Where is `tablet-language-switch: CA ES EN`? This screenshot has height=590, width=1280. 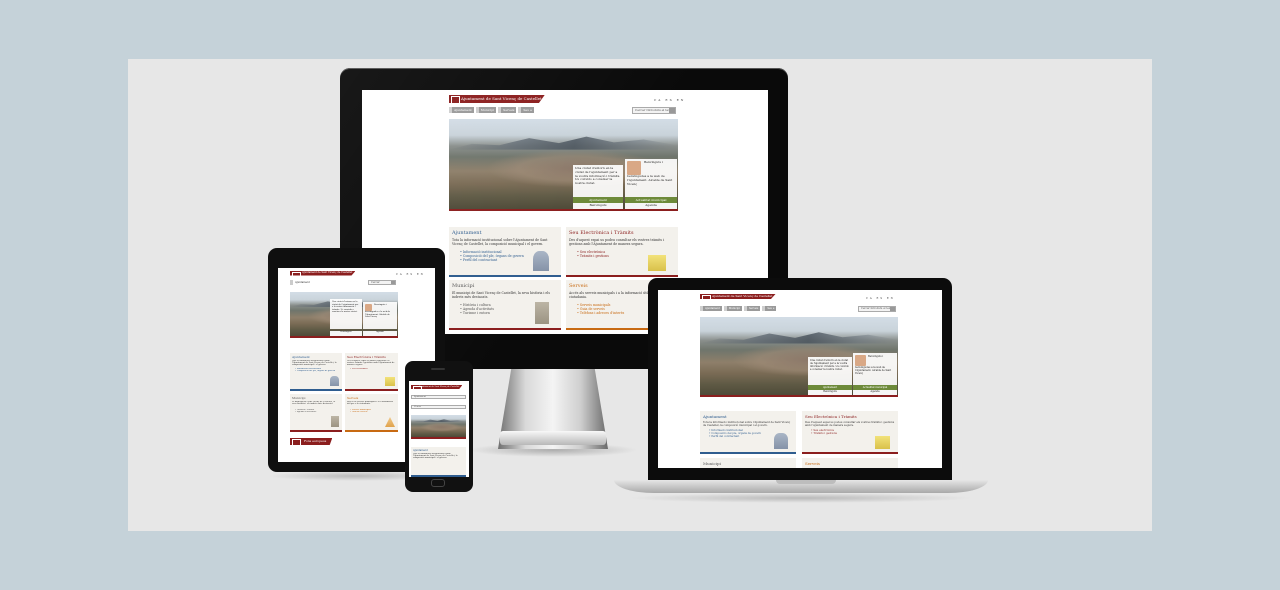
tablet-language-switch: CA ES EN is located at coordinates (410, 274).